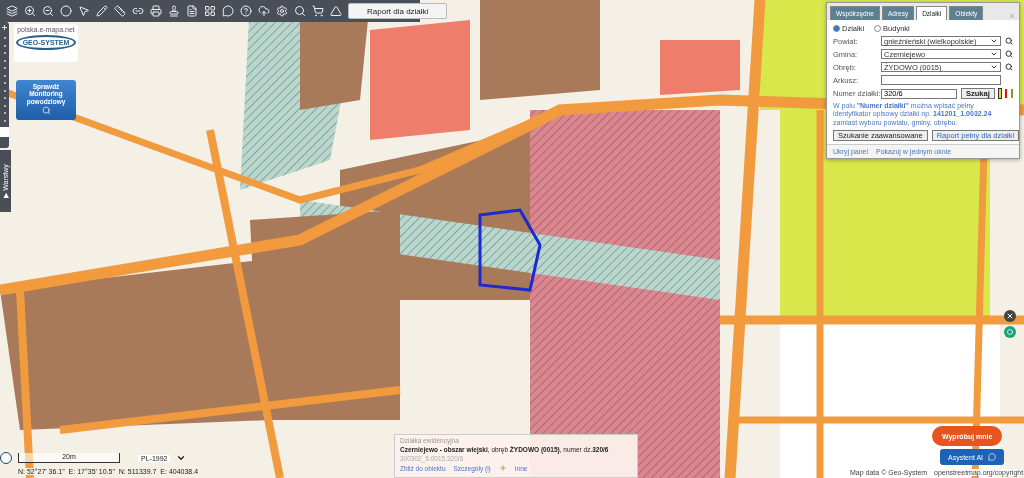  What do you see at coordinates (336, 11) in the screenshot?
I see `triangle-icon` at bounding box center [336, 11].